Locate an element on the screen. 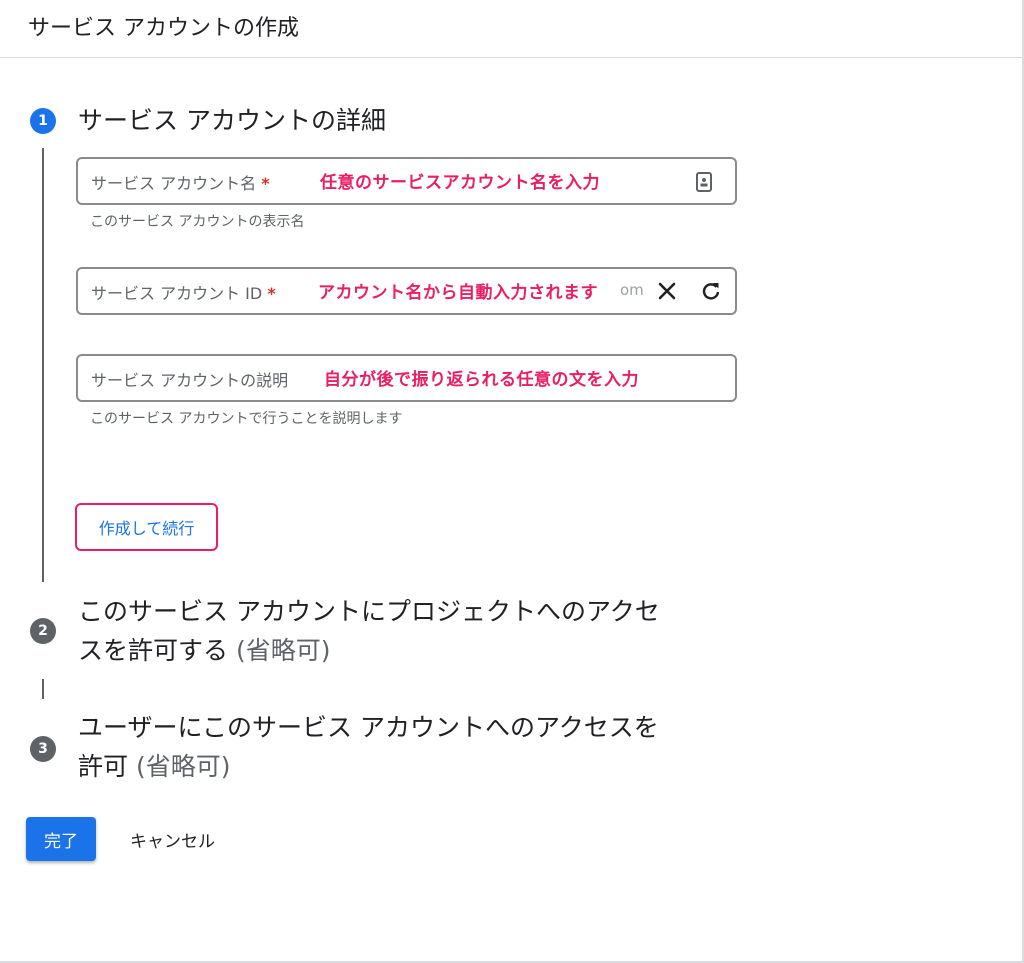 This screenshot has width=1024, height=963. service-account-id-annotation: アカウント名から自動入力されます is located at coordinates (458, 293).